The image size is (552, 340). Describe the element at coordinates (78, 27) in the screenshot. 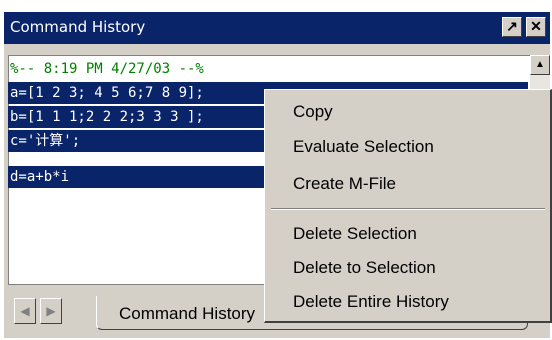

I see `window-title: Command History` at that location.